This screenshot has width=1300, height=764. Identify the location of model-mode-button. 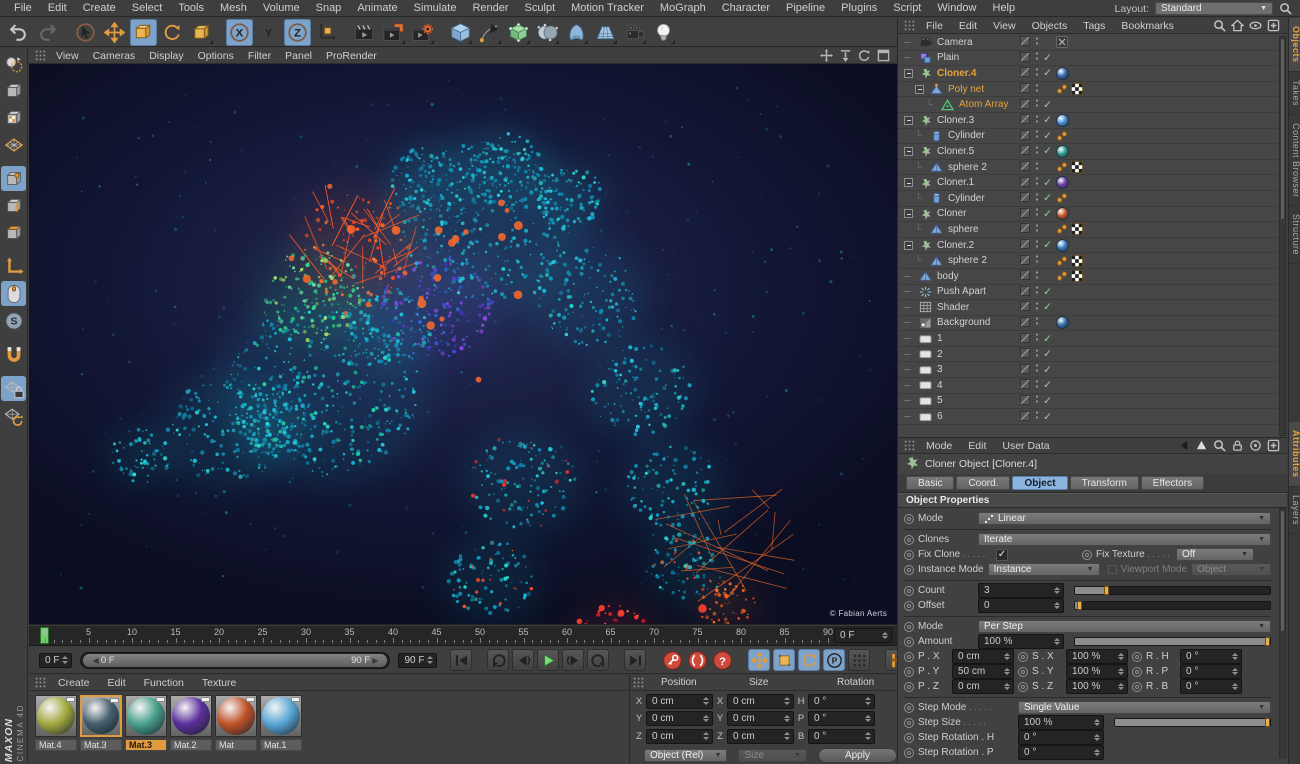
(13, 90).